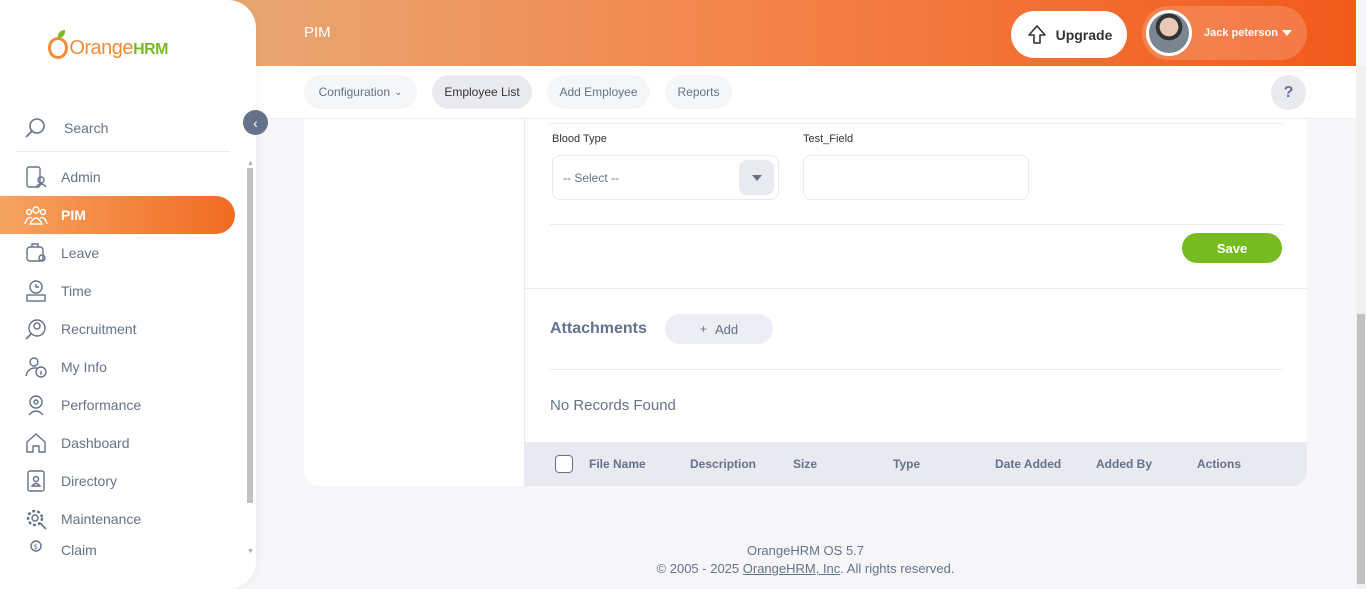 The height and width of the screenshot is (589, 1366). What do you see at coordinates (726, 329) in the screenshot?
I see `add-label: Add` at bounding box center [726, 329].